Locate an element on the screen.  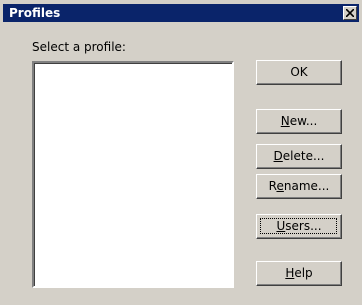
close-button is located at coordinates (350, 13).